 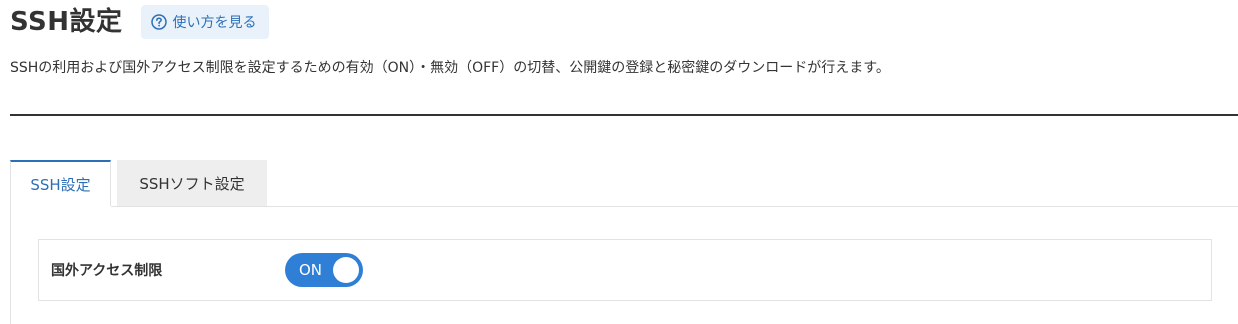 I want to click on question-circle-icon, so click(x=158, y=22).